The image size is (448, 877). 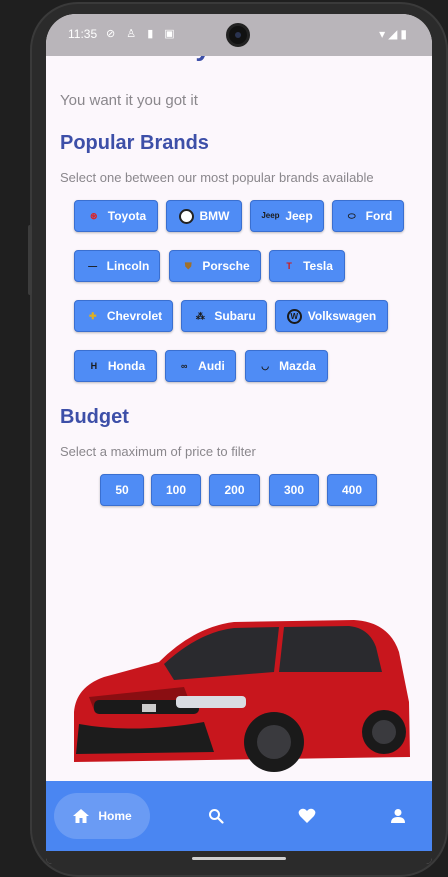 I want to click on brand-label: Toyota, so click(x=127, y=216).